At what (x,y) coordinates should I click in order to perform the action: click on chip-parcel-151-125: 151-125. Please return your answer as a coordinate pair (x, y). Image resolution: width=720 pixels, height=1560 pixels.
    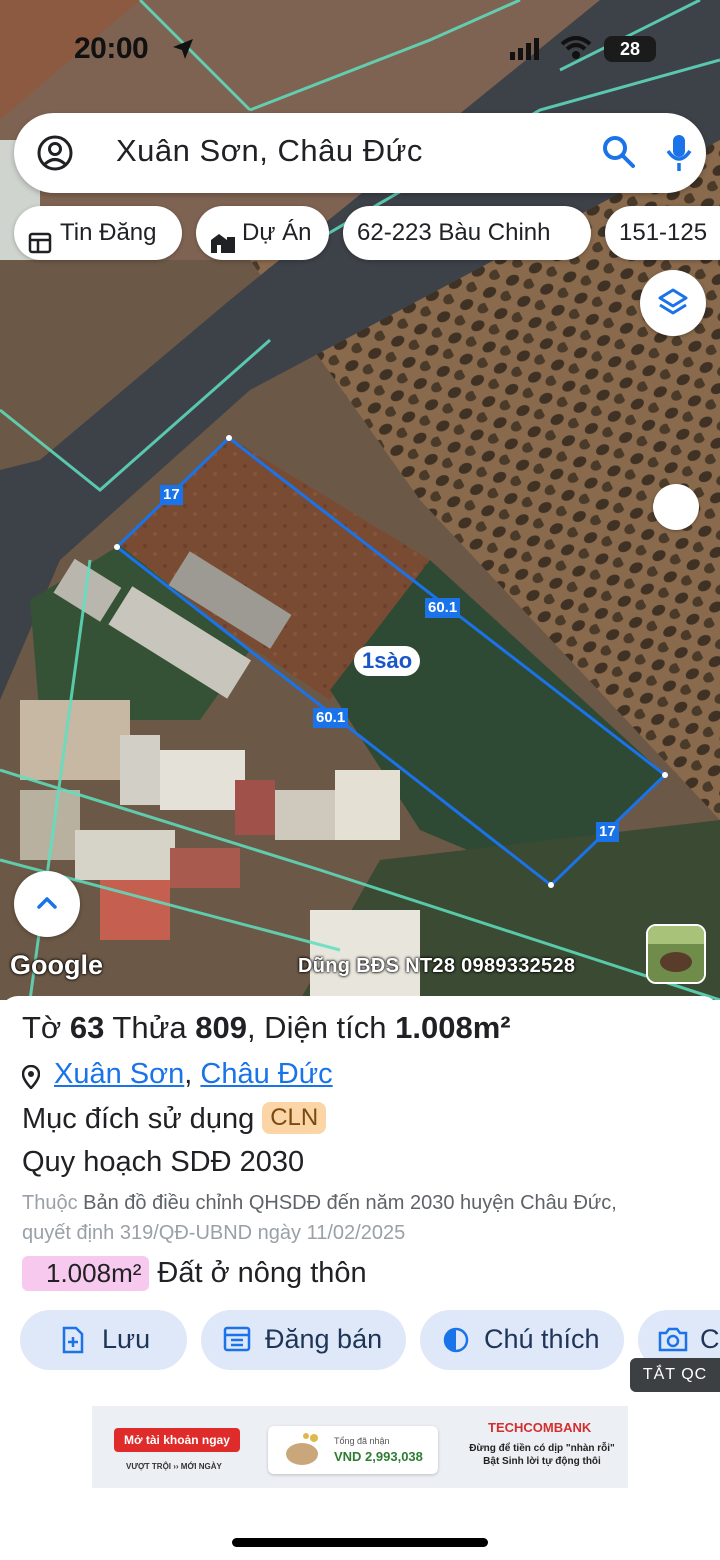
    Looking at the image, I should click on (662, 233).